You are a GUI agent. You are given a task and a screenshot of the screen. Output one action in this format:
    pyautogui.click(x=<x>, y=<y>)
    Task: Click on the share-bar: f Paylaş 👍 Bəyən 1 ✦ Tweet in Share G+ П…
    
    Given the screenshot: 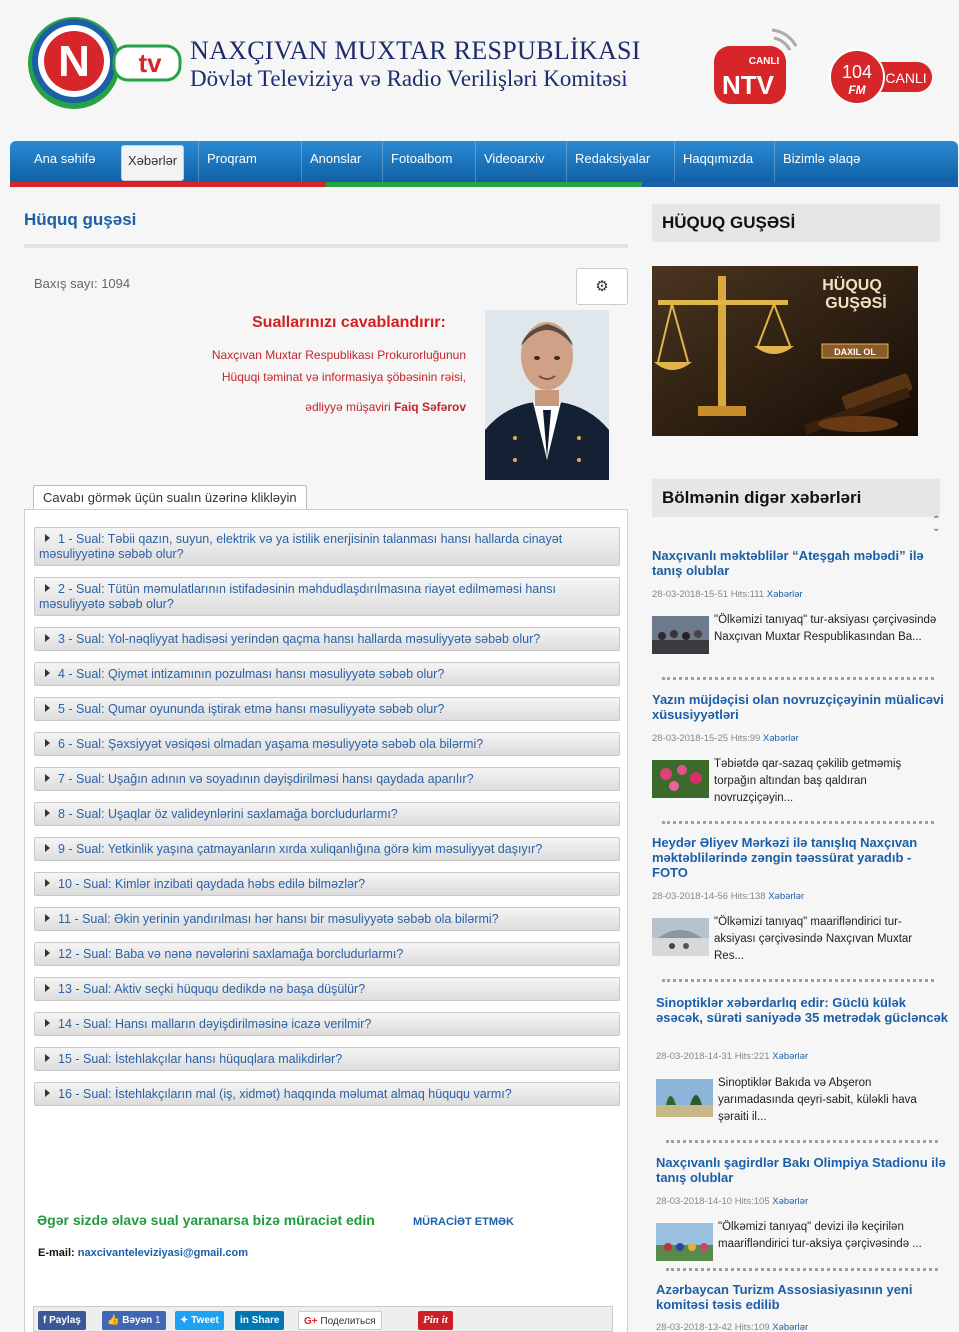 What is the action you would take?
    pyautogui.click(x=323, y=1319)
    